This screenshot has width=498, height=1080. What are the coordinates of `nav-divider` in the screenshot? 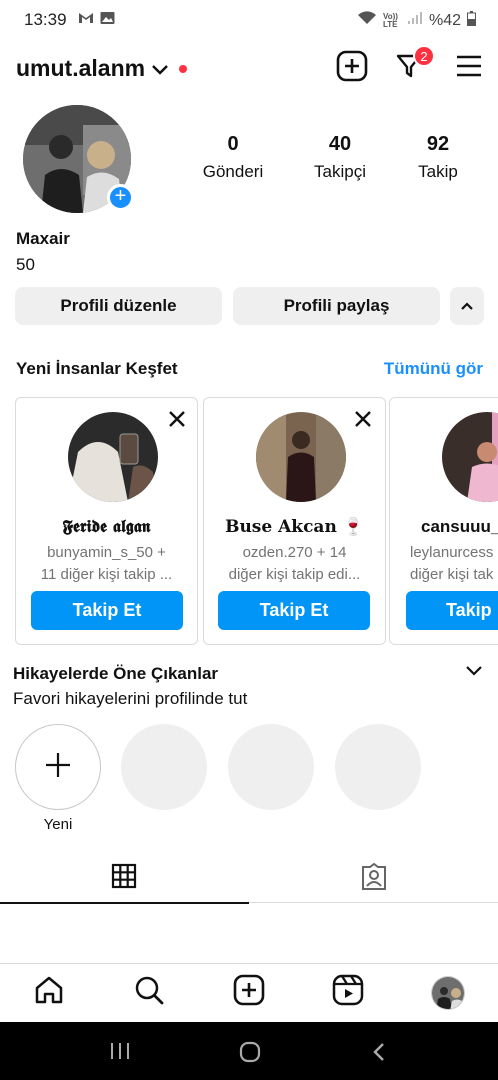 It's located at (249, 963).